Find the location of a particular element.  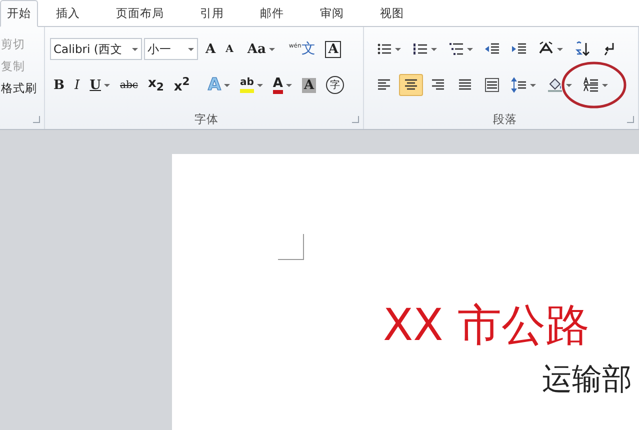

document-subtitle: 运输部 is located at coordinates (587, 380).